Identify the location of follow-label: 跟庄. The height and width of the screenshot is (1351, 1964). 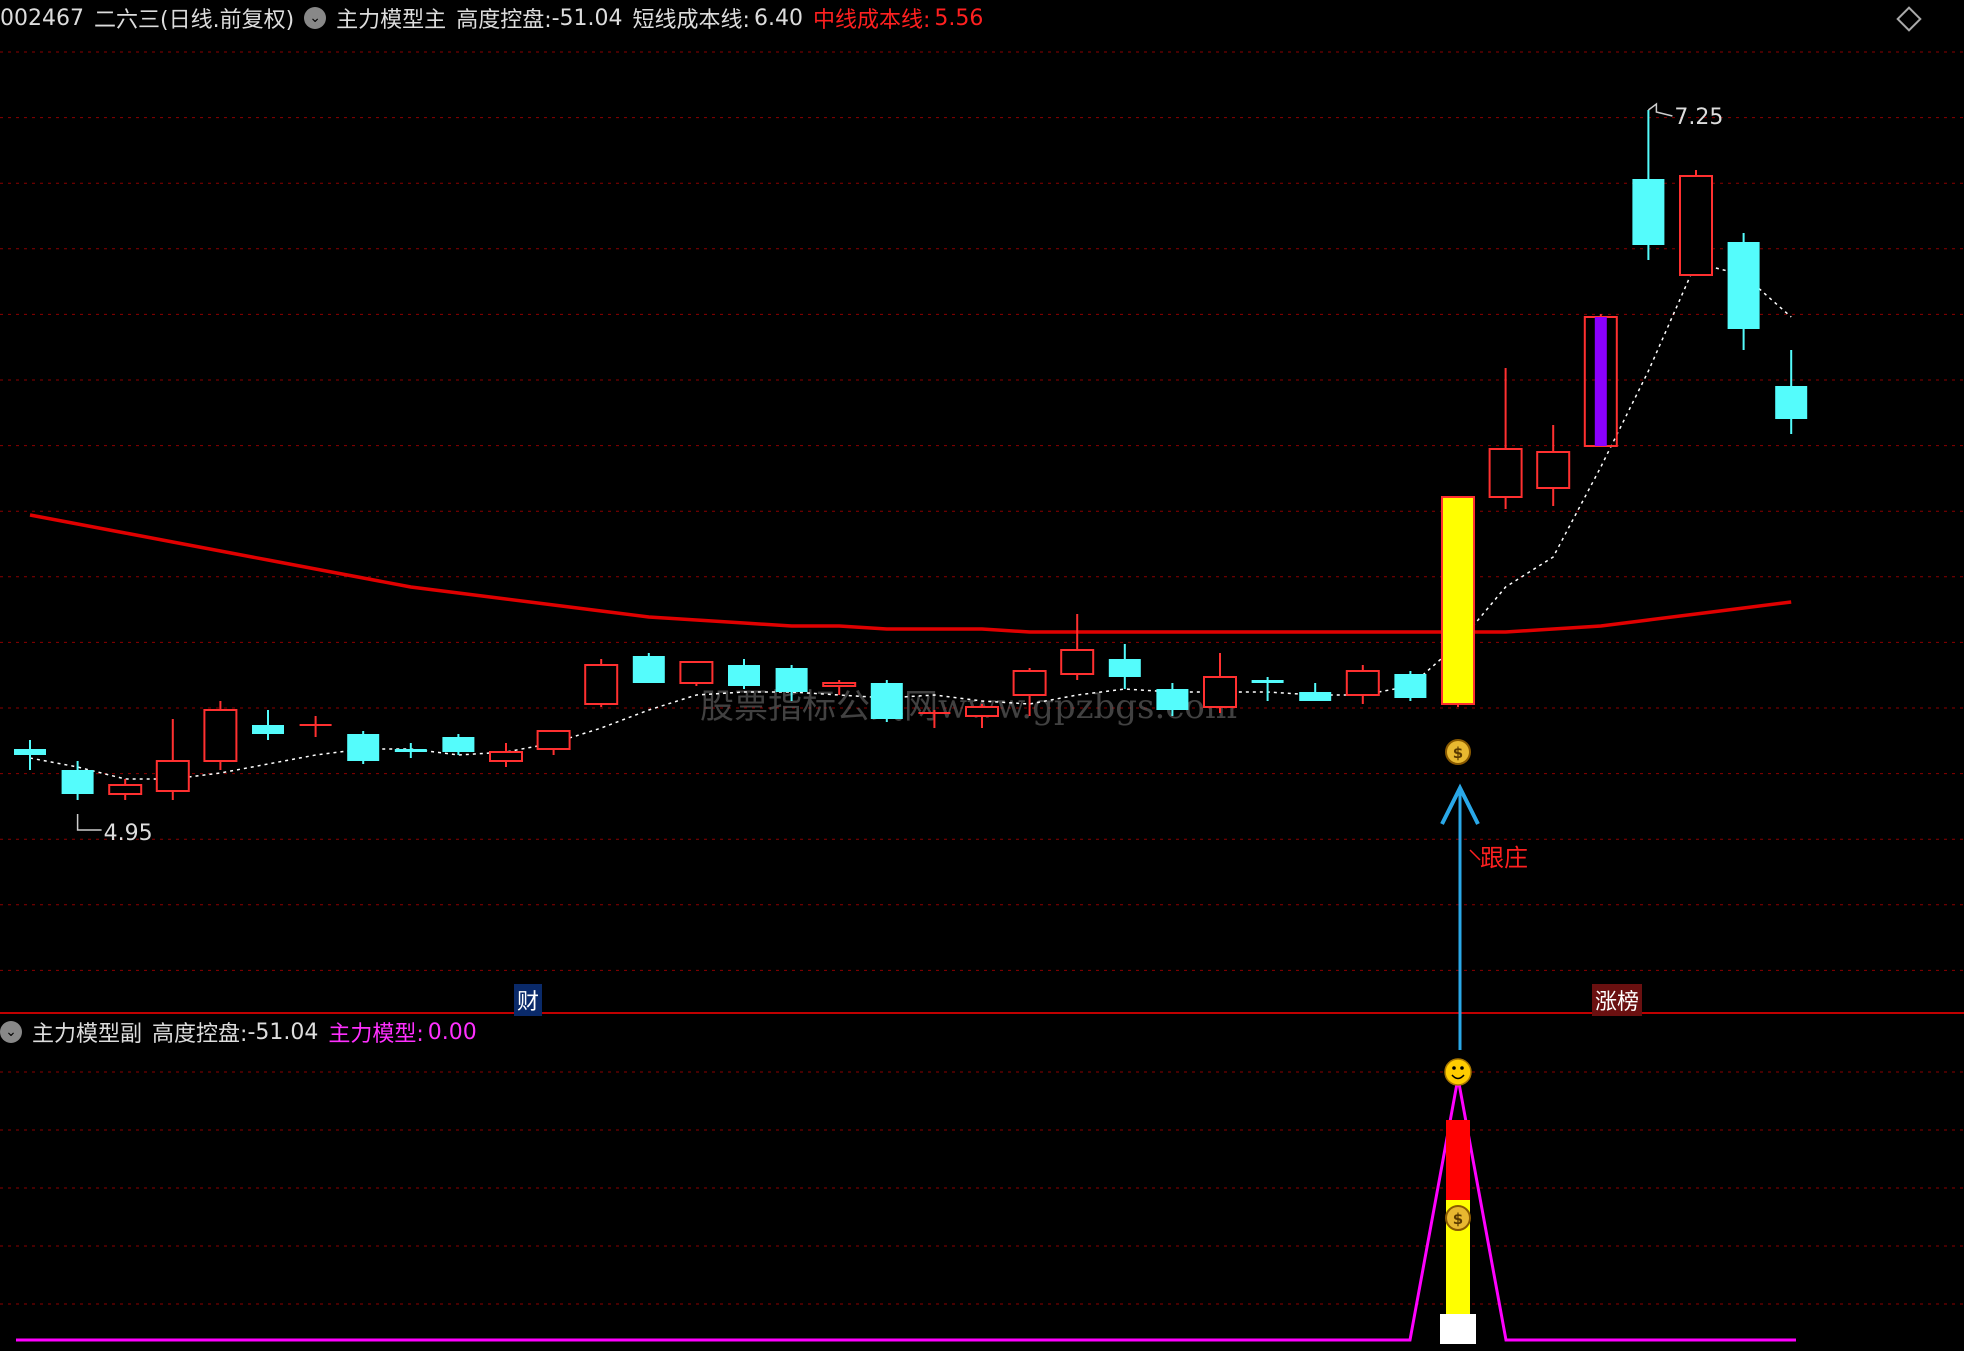
(1504, 858).